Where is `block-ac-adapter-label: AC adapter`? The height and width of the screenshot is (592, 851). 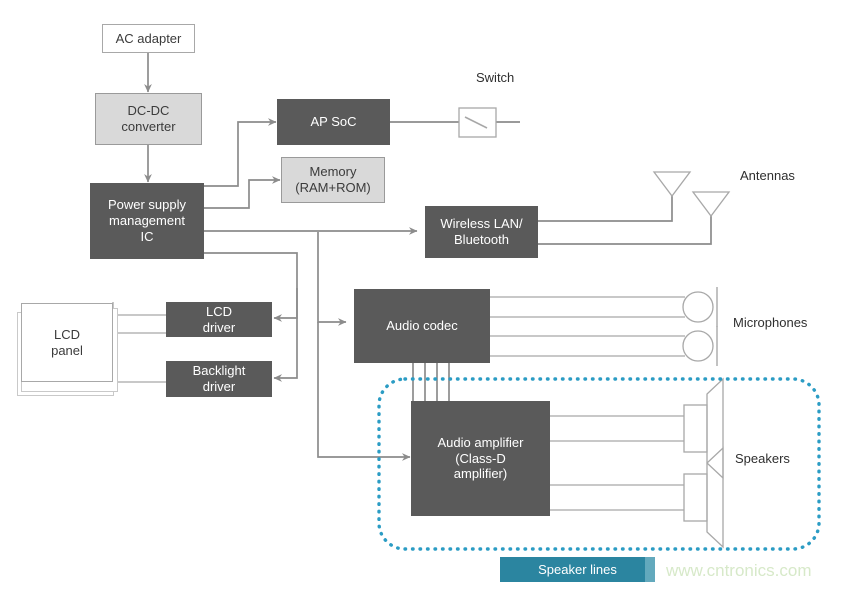 block-ac-adapter-label: AC adapter is located at coordinates (148, 38).